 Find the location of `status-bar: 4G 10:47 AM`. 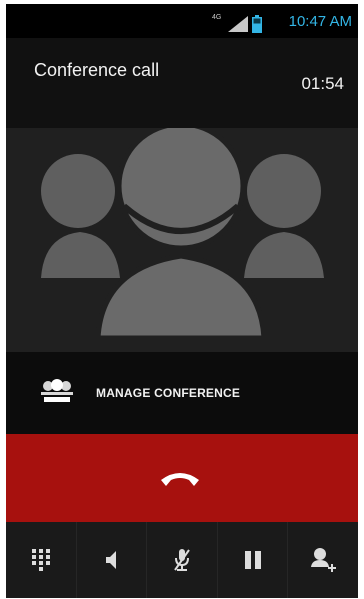

status-bar: 4G 10:47 AM is located at coordinates (182, 21).